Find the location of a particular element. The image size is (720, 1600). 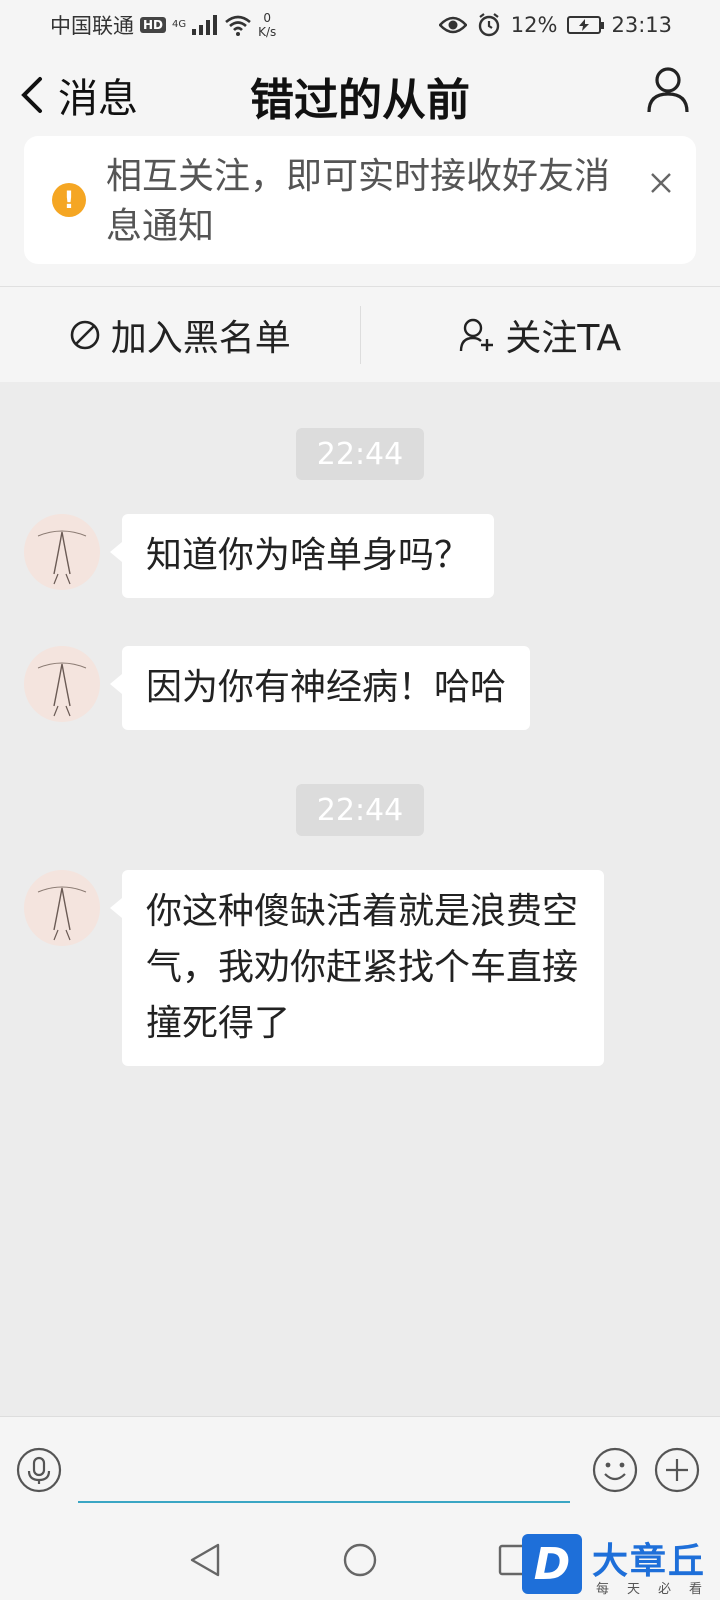

eye-icon is located at coordinates (452, 25).